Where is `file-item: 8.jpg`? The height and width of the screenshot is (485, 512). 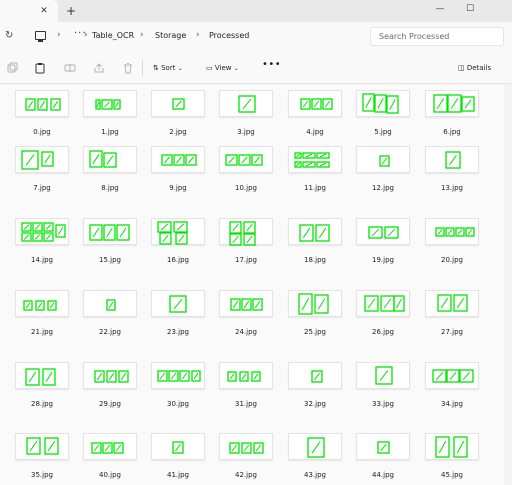 file-item: 8.jpg is located at coordinates (110, 176).